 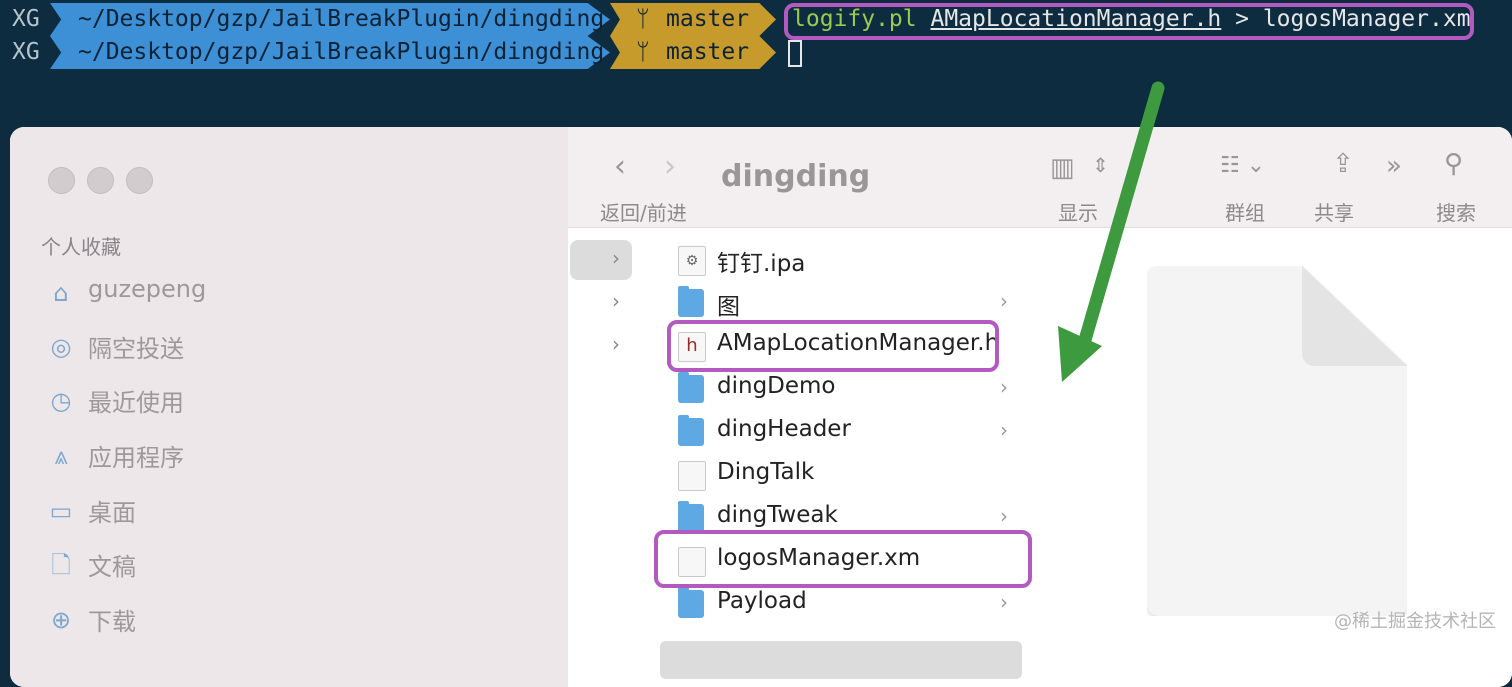 What do you see at coordinates (136, 349) in the screenshot?
I see `sidebar-item-label: 隔空投送` at bounding box center [136, 349].